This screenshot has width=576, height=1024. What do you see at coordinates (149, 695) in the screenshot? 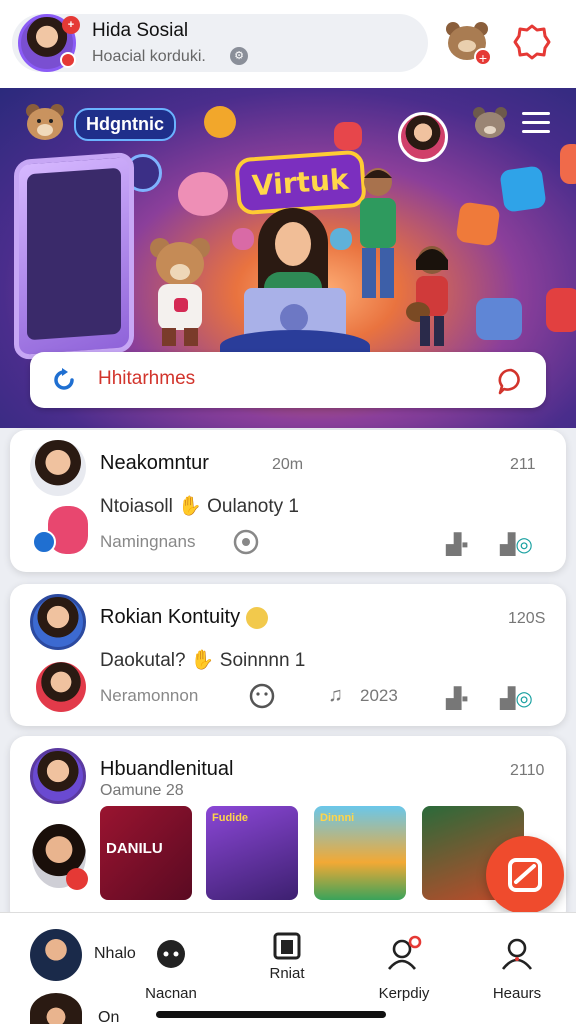
I see `card-footer: Neramonnon` at bounding box center [149, 695].